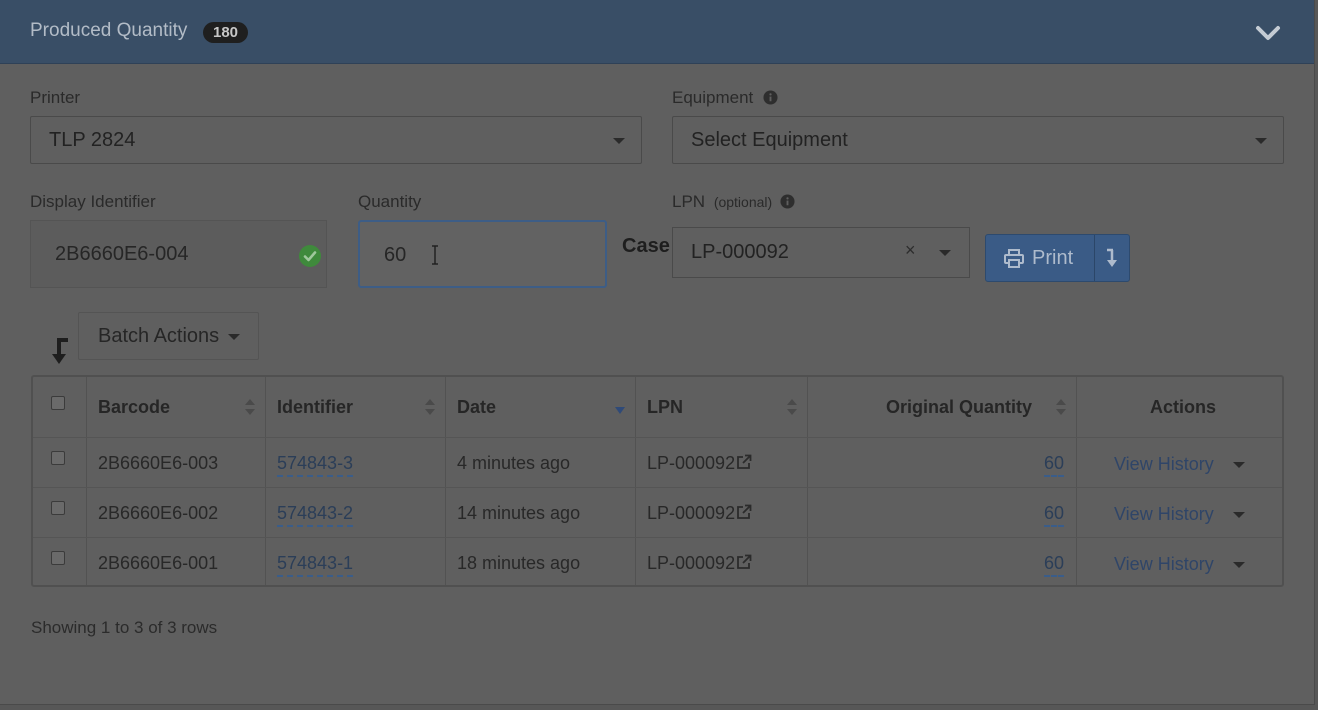 This screenshot has height=710, width=1318. What do you see at coordinates (713, 97) in the screenshot?
I see `equipment-label: Equipment` at bounding box center [713, 97].